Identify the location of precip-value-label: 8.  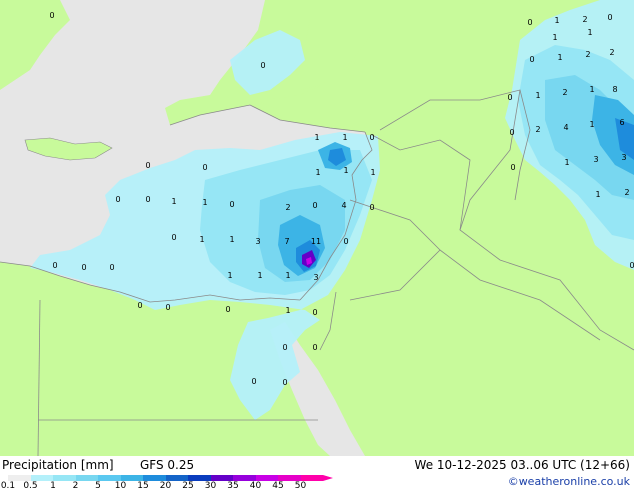
(614, 89).